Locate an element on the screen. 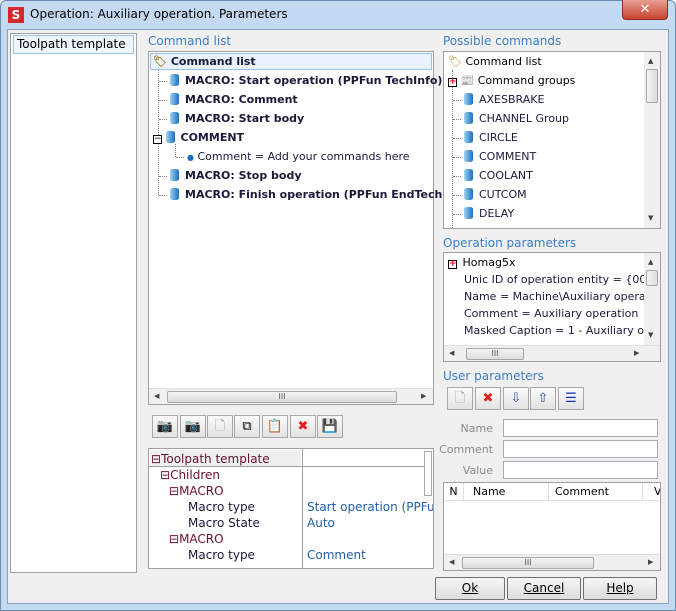  column-header-comment: Comment is located at coordinates (596, 491).